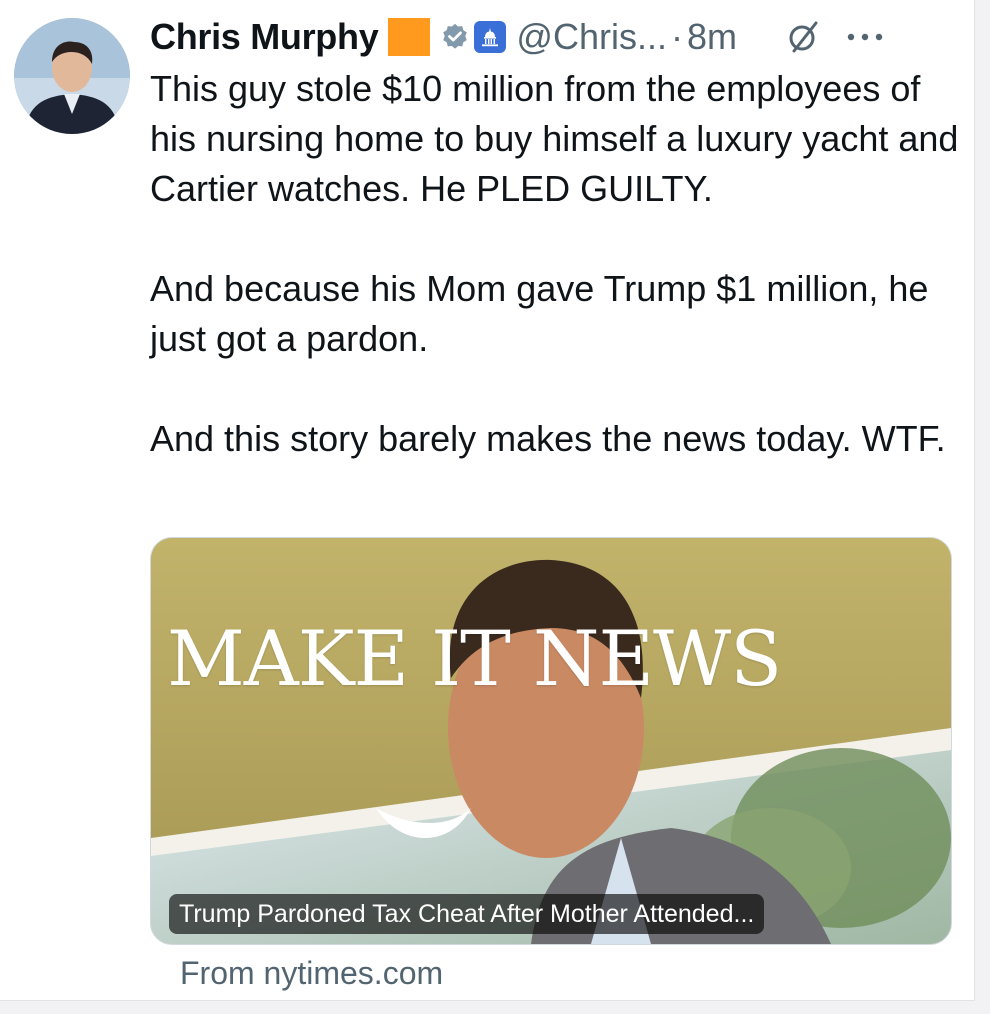 The height and width of the screenshot is (1014, 990). I want to click on grok-slash-icon, so click(803, 37).